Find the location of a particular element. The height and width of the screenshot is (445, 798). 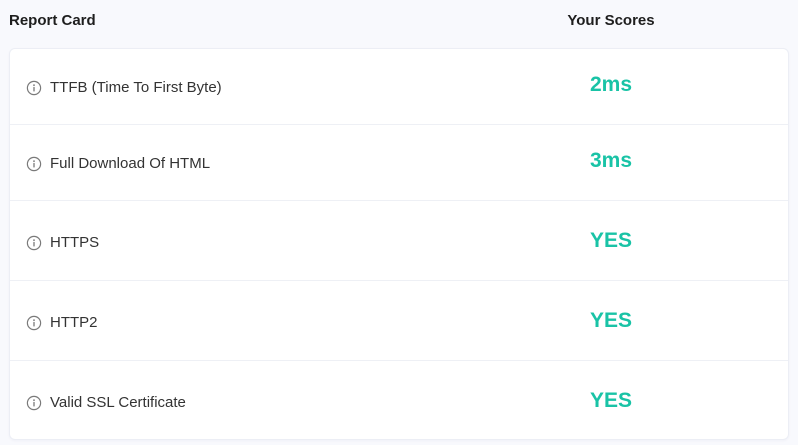

metric-score: 3ms is located at coordinates (611, 160).